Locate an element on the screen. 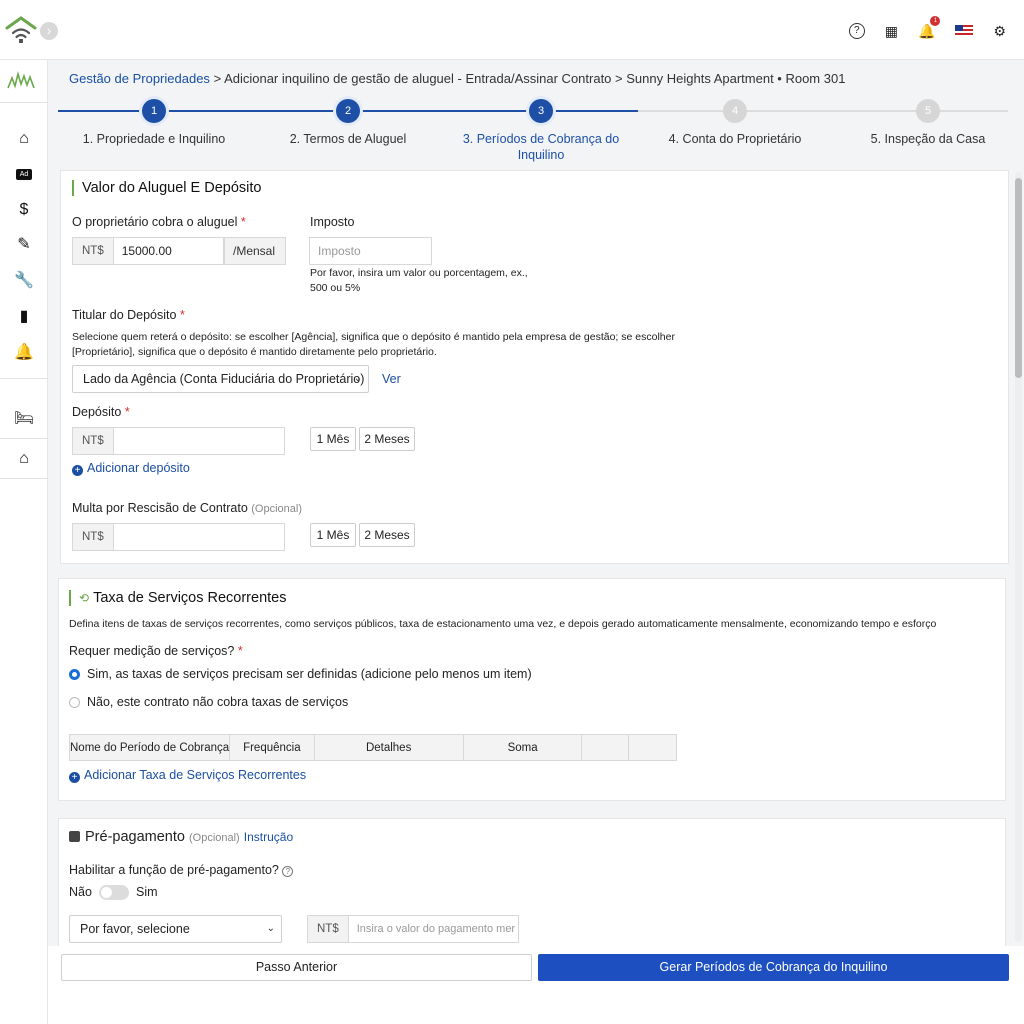  breadcrumb-property: Sunny Heights Apartment • Room 301 is located at coordinates (736, 78).